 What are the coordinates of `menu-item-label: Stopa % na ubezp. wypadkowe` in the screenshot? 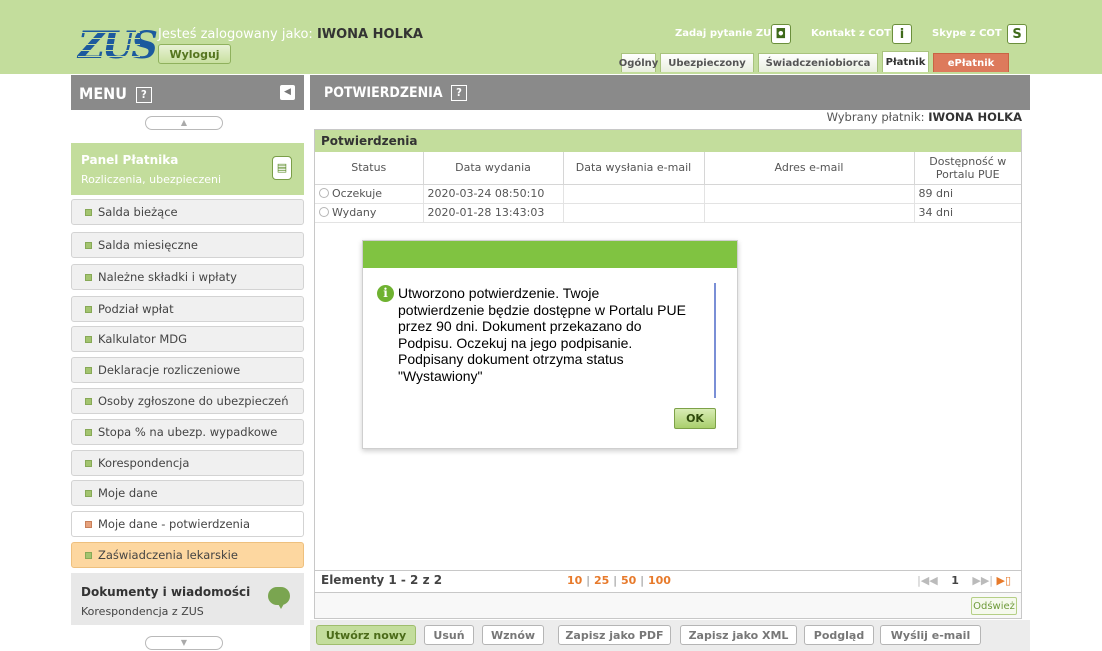 It's located at (188, 432).